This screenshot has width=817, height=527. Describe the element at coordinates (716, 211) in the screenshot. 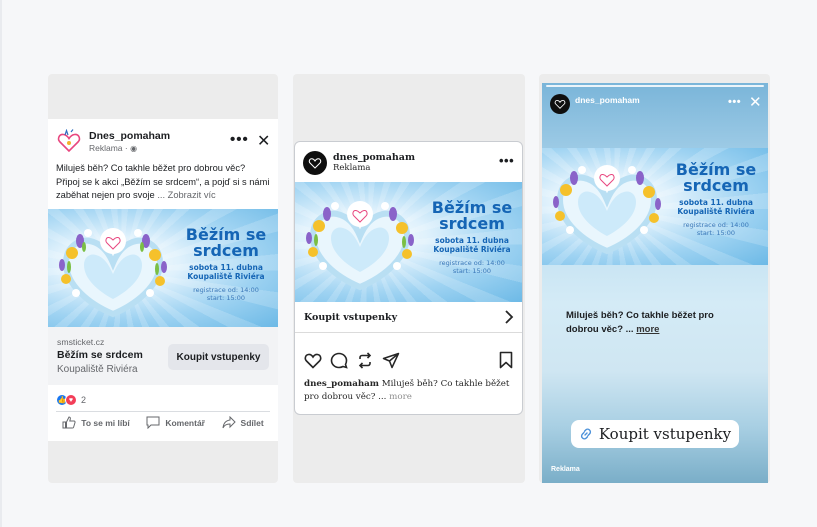

I see `story-creative-venue: Koupaliště Riviéra` at that location.